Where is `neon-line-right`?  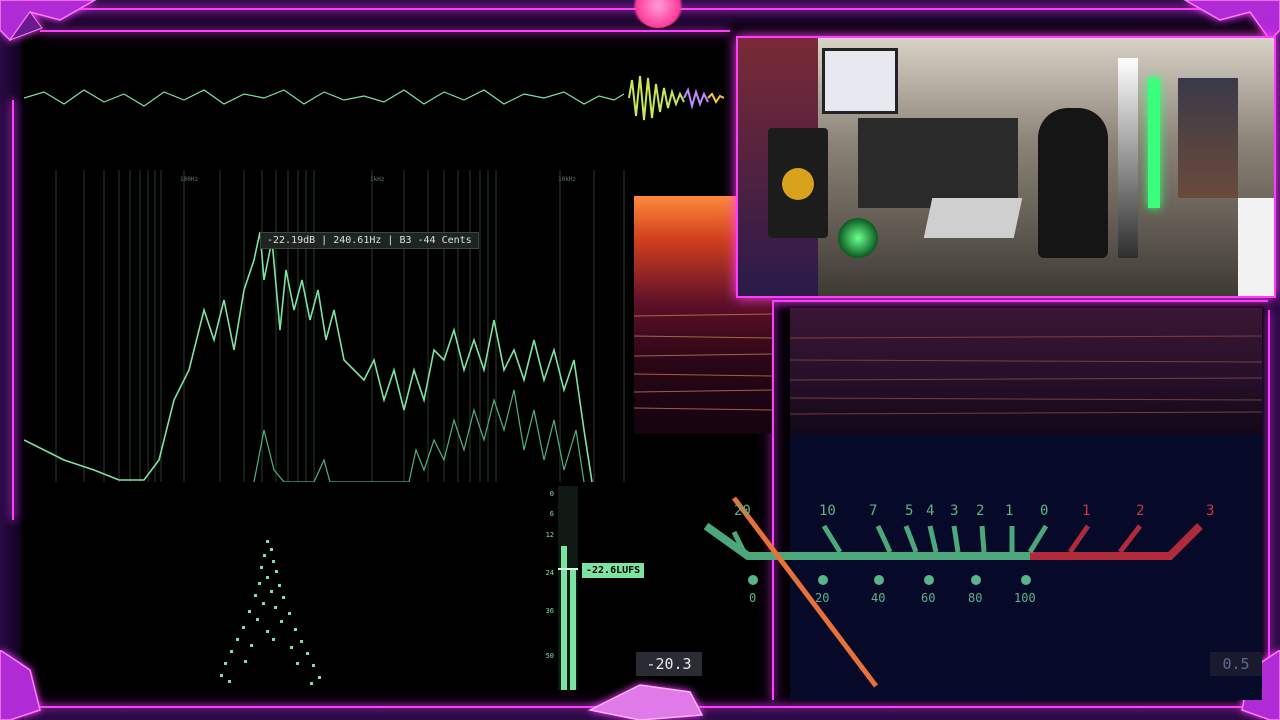
neon-line-right is located at coordinates (1269, 500).